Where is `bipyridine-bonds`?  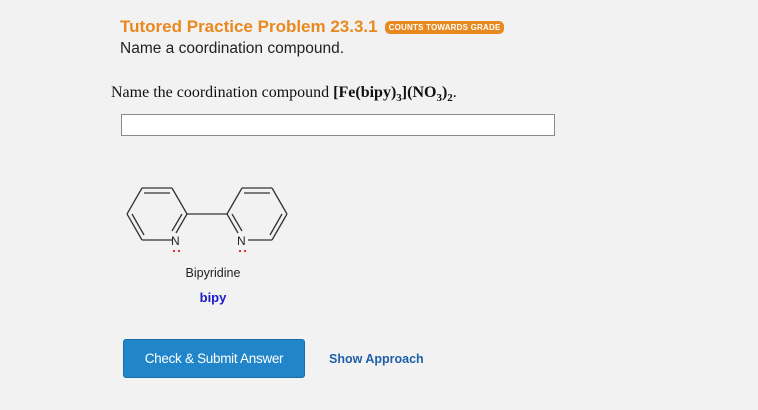 bipyridine-bonds is located at coordinates (207, 214).